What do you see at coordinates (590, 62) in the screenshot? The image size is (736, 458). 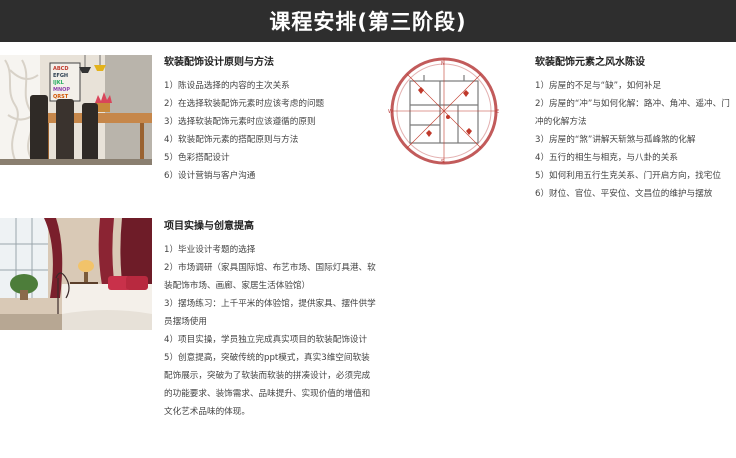 I see `section-title: 软装配饰元素之风水陈设` at bounding box center [590, 62].